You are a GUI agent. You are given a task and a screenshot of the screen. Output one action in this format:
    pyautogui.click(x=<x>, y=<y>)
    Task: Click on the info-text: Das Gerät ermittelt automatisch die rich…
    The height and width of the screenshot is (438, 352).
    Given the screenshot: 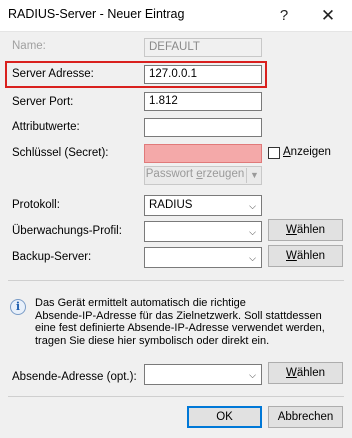 What is the action you would take?
    pyautogui.click(x=187, y=322)
    